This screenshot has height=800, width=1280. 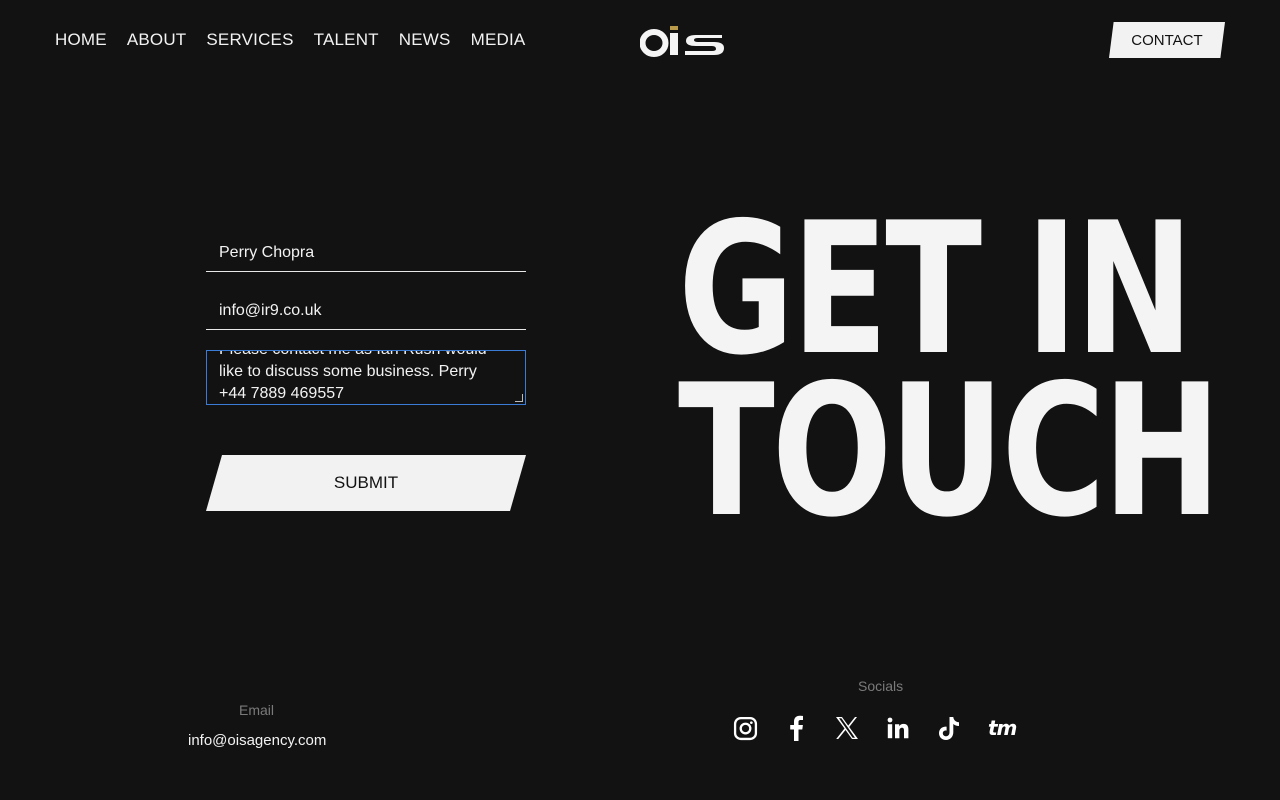 I want to click on nav-services: SERVICES, so click(x=249, y=40).